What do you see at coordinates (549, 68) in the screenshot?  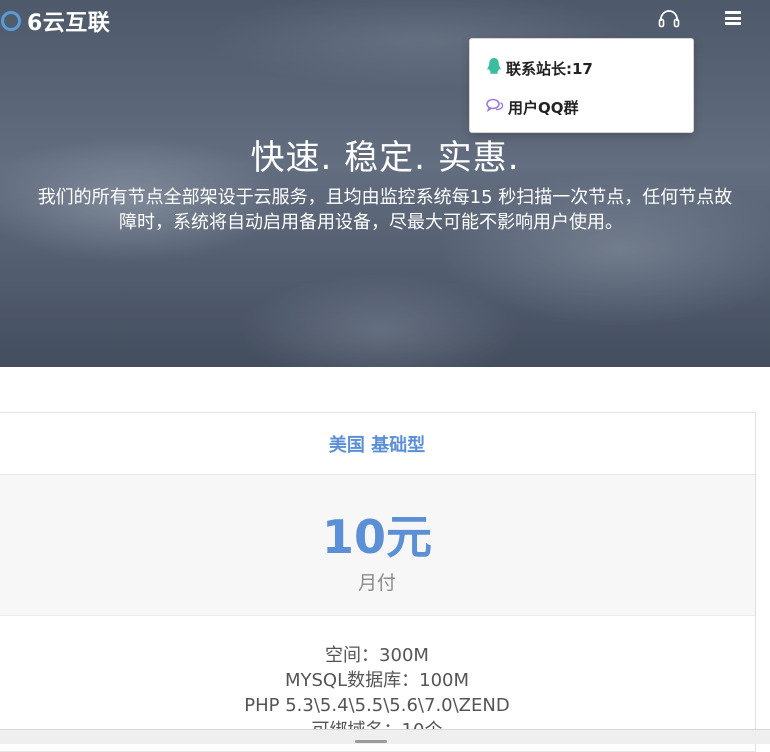 I see `dropdown-item-label: 联系站长:17` at bounding box center [549, 68].